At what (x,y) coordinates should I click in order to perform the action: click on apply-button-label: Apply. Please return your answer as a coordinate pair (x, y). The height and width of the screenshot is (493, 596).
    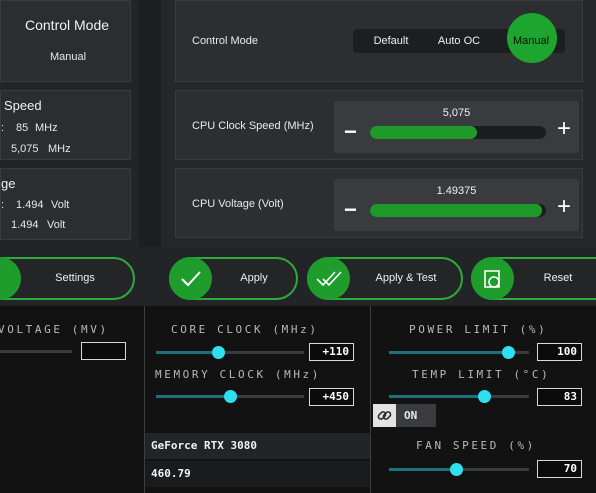
    Looking at the image, I should click on (254, 278).